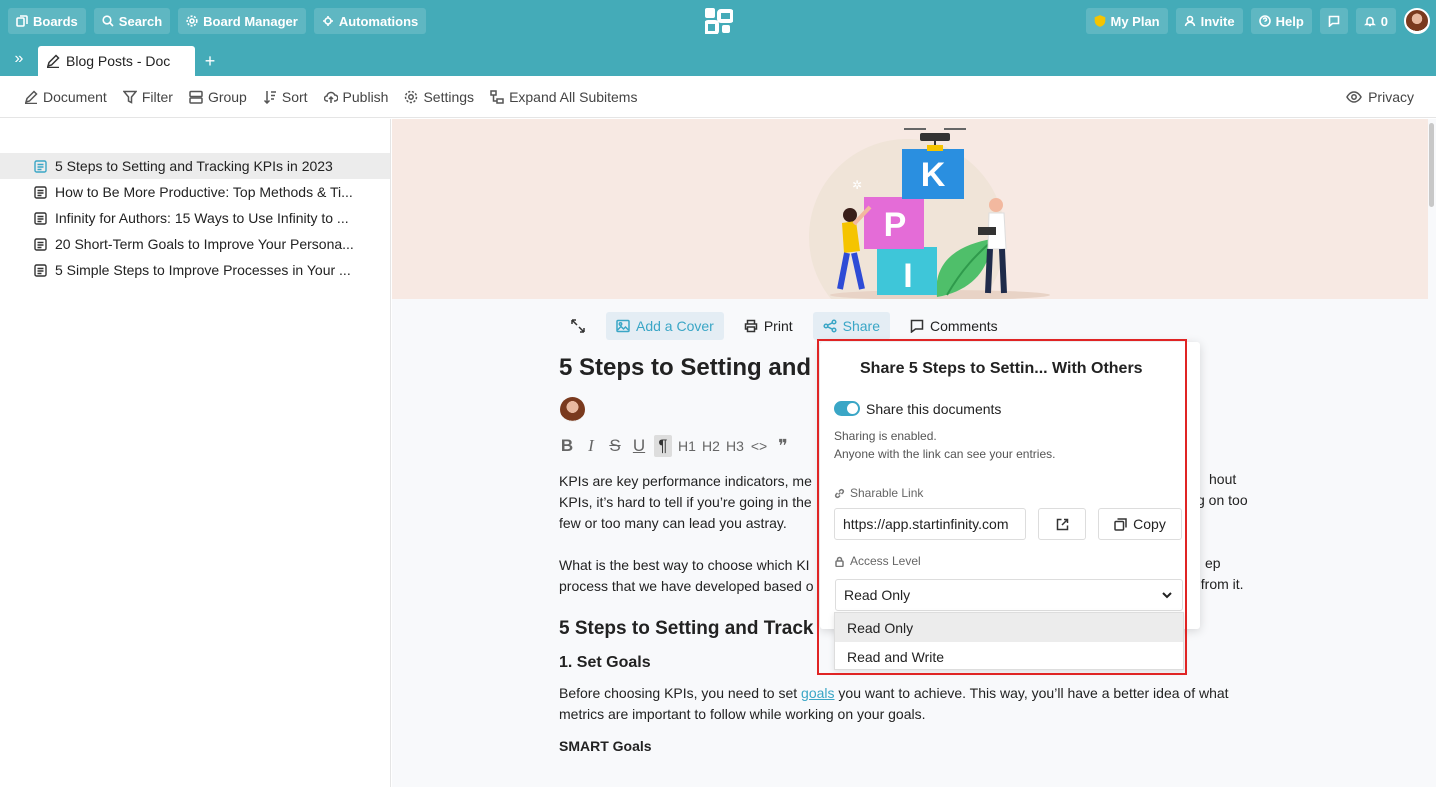 Image resolution: width=1436 pixels, height=787 pixels. Describe the element at coordinates (365, 96) in the screenshot. I see `publish-label: Publish` at that location.